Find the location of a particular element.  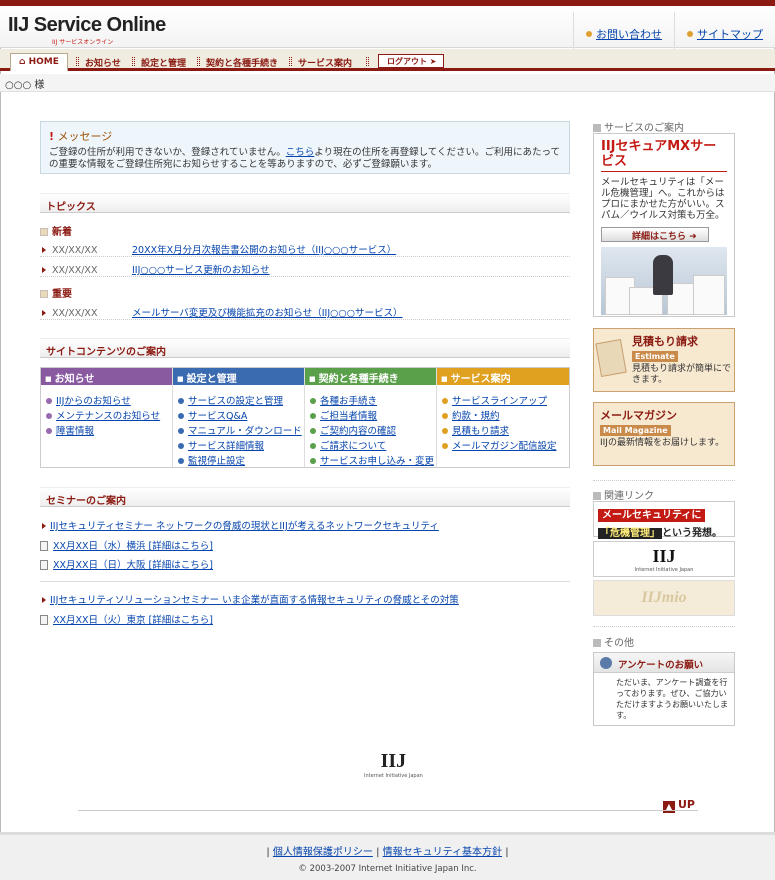

nav-item-news: お知らせ is located at coordinates (103, 62).